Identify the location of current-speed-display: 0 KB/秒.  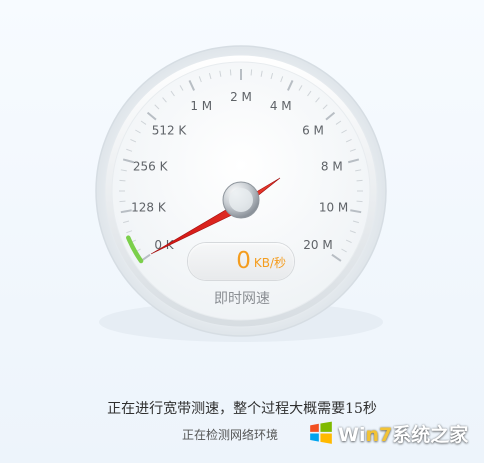
(241, 261).